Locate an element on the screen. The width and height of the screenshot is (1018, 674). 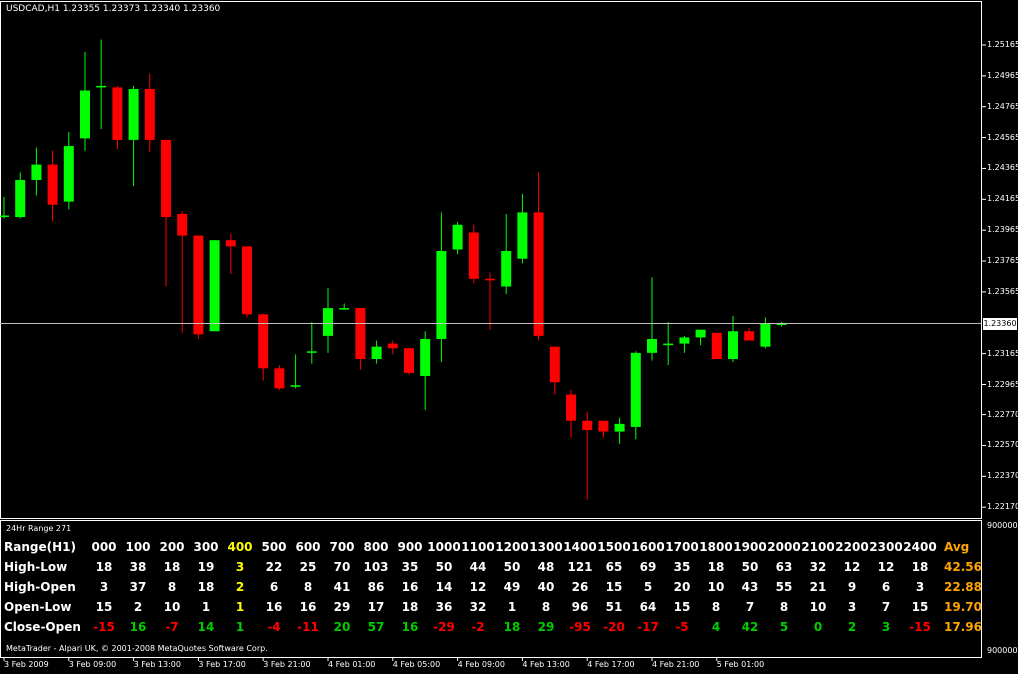
table-cell: 2 is located at coordinates (852, 627).